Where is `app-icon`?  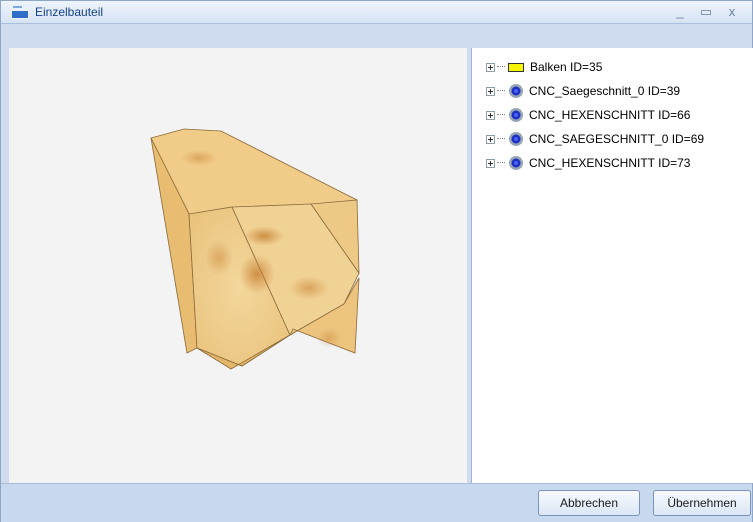 app-icon is located at coordinates (20, 12).